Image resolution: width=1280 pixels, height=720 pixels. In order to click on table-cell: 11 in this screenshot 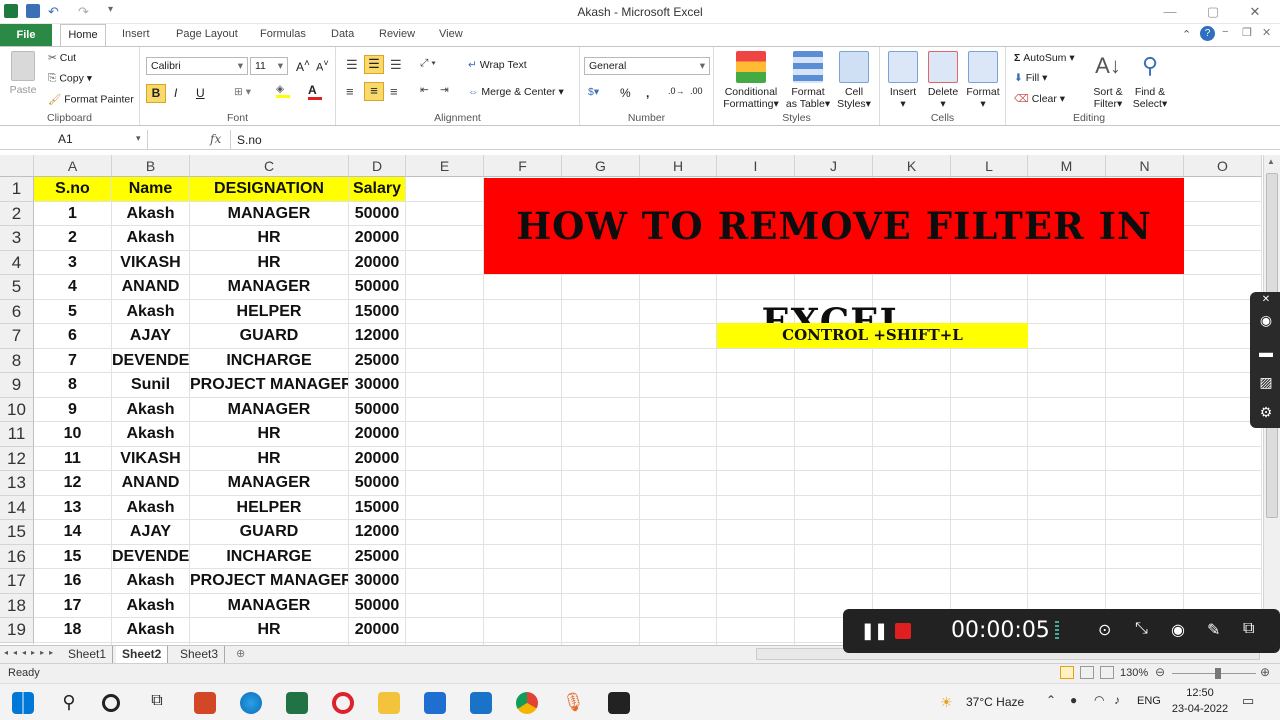, I will do `click(73, 458)`.